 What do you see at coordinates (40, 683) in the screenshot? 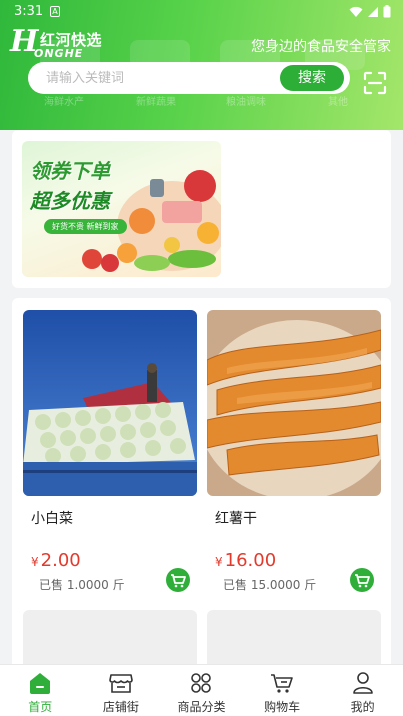
I see `home-icon` at bounding box center [40, 683].